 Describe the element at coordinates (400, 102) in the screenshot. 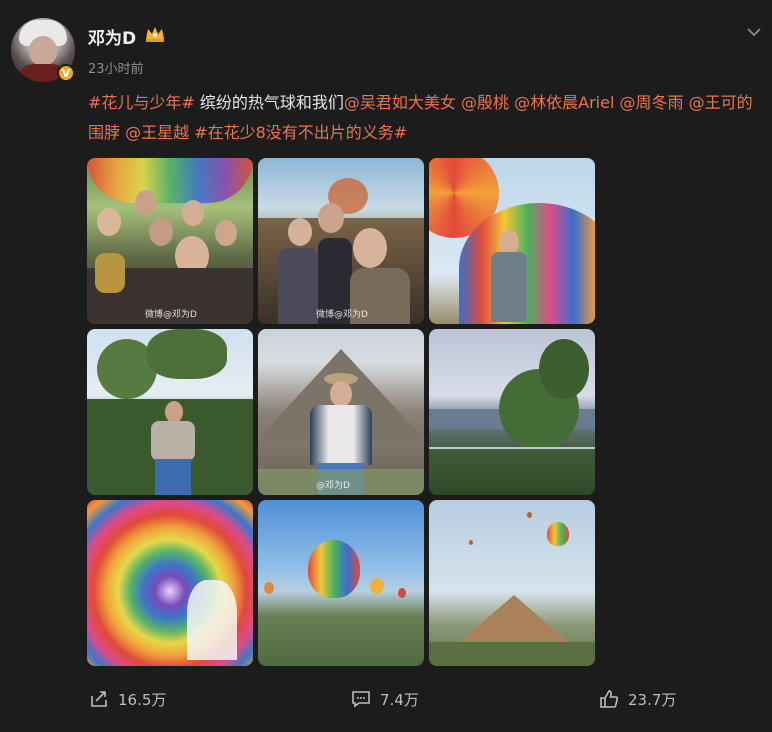

I see `mention-link: @吴君如大美女` at that location.